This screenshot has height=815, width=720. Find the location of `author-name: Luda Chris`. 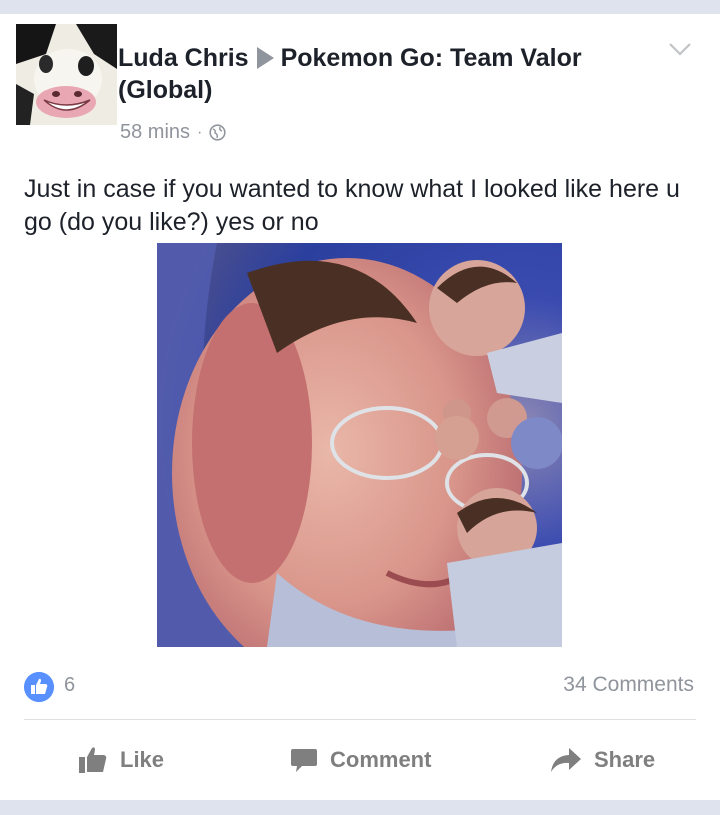

author-name: Luda Chris is located at coordinates (183, 58).